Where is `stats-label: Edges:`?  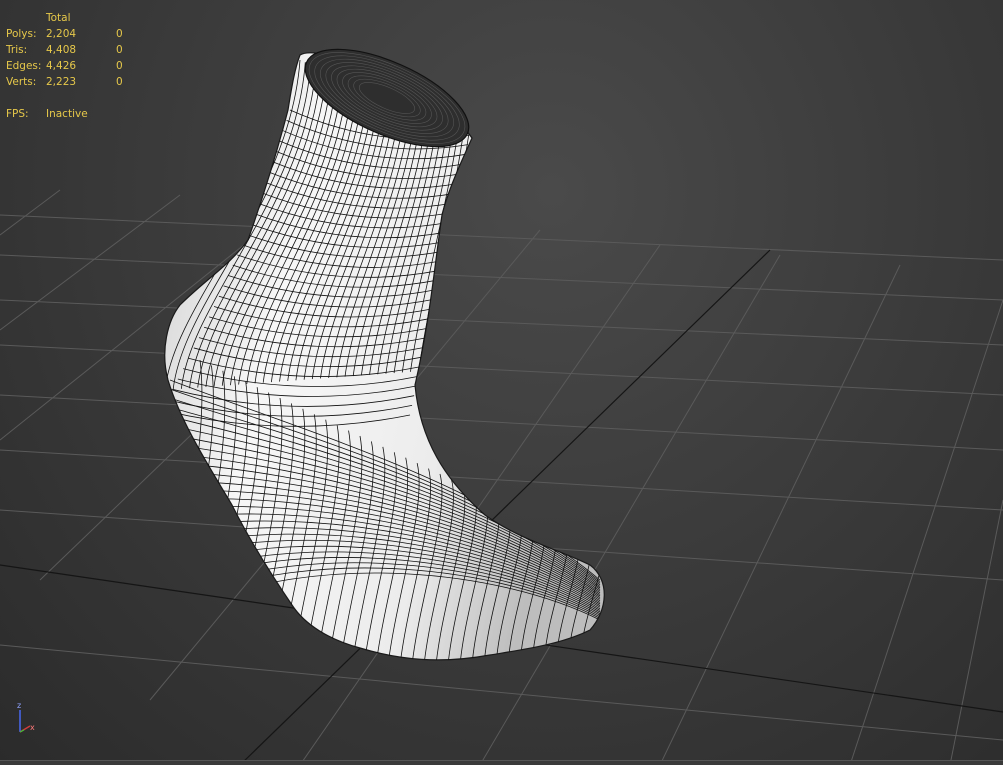 stats-label: Edges: is located at coordinates (24, 66).